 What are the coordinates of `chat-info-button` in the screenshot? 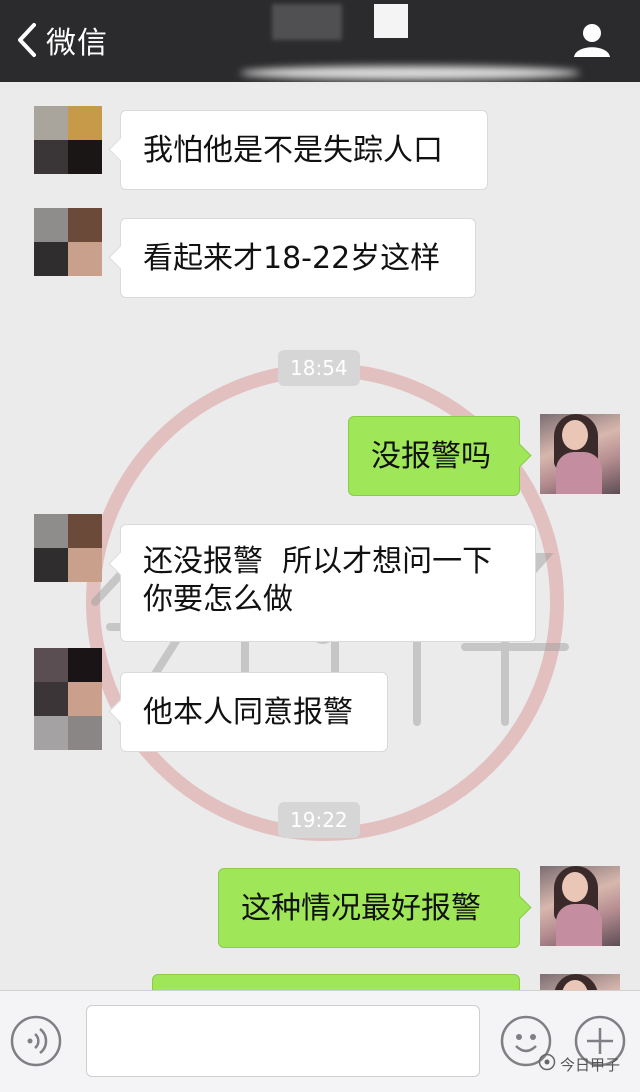 It's located at (592, 42).